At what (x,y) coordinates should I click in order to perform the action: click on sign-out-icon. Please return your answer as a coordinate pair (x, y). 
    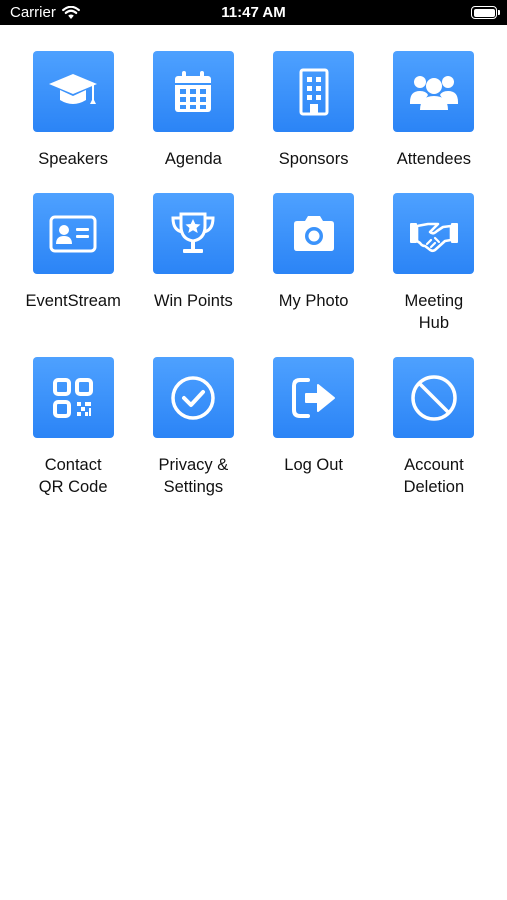
    Looking at the image, I should click on (313, 397).